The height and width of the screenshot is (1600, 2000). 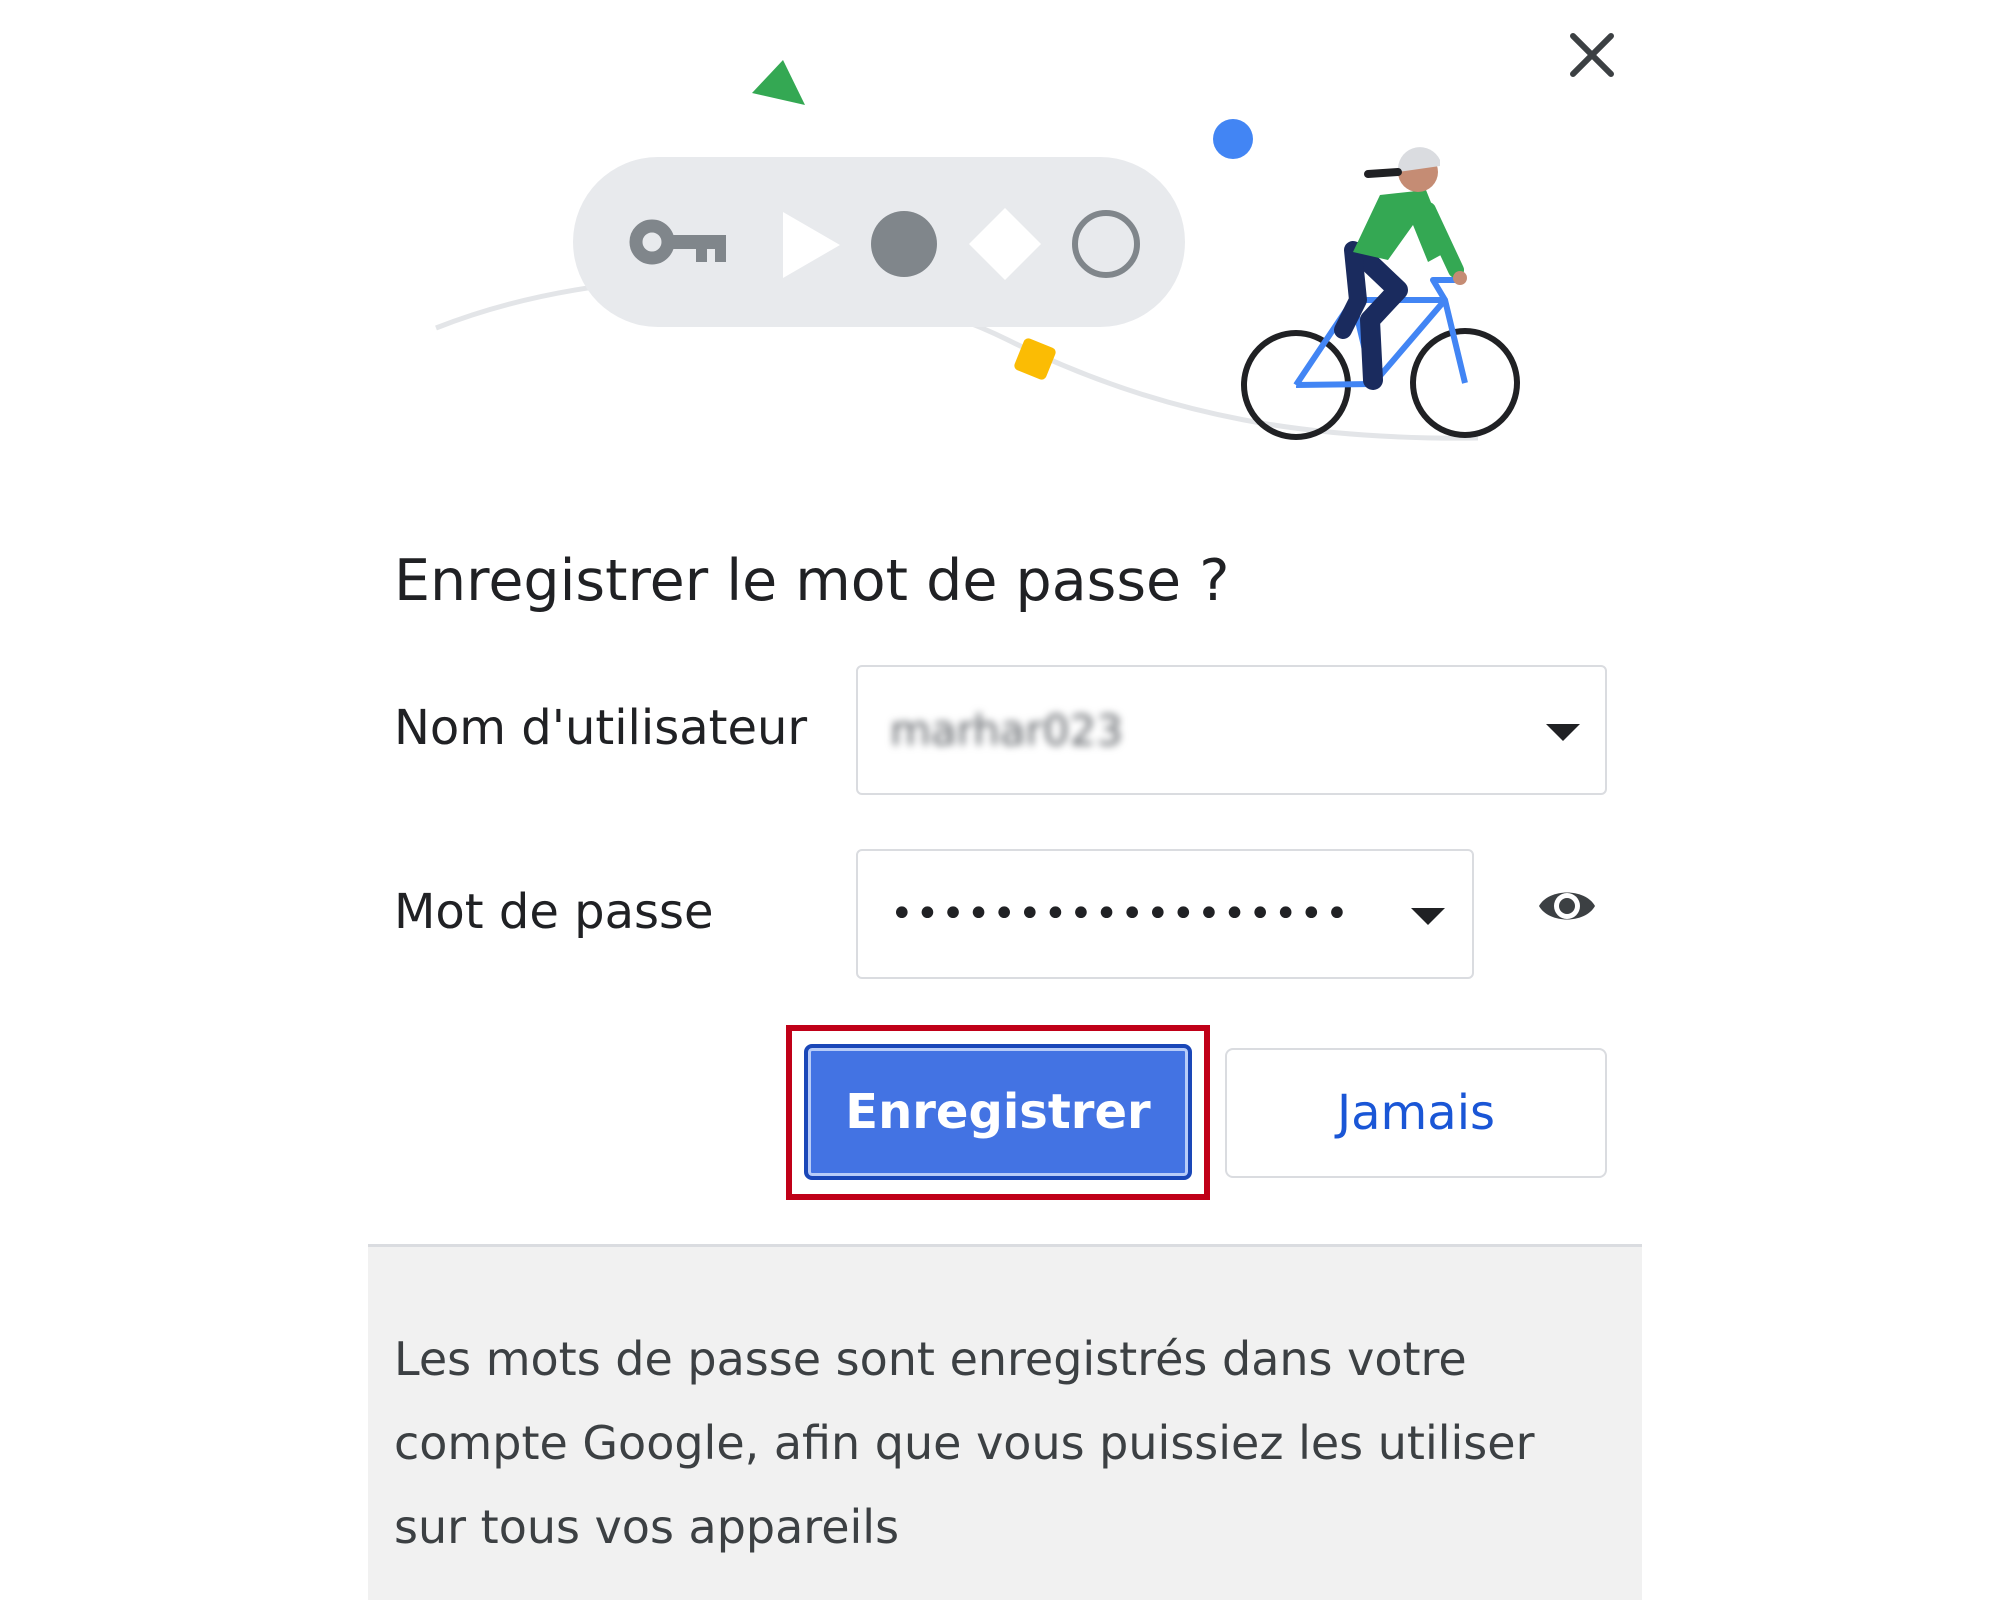 I want to click on circle-icon, so click(x=904, y=244).